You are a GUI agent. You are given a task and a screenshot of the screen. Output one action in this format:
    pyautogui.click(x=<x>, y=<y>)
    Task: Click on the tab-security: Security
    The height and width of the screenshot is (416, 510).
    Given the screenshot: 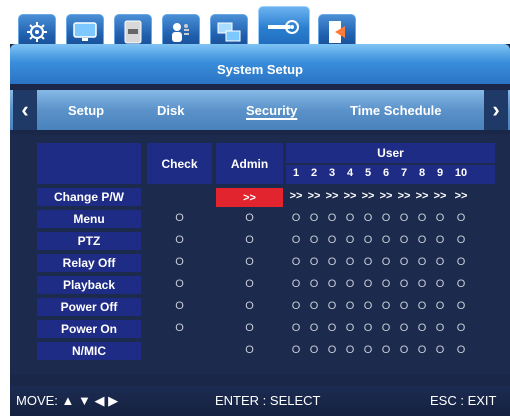 What is the action you would take?
    pyautogui.click(x=271, y=110)
    